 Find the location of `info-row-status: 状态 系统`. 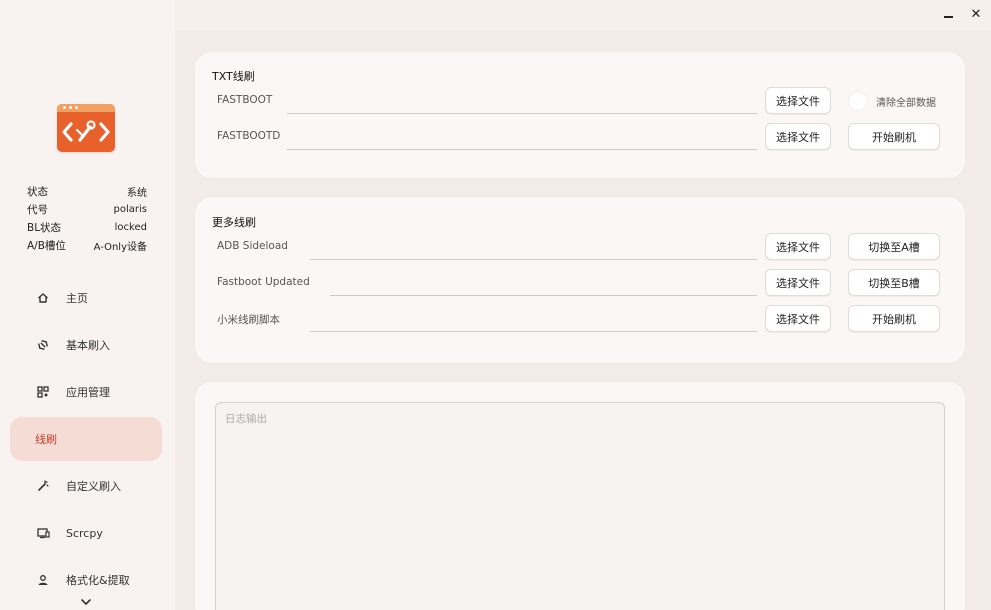

info-row-status: 状态 系统 is located at coordinates (87, 191).